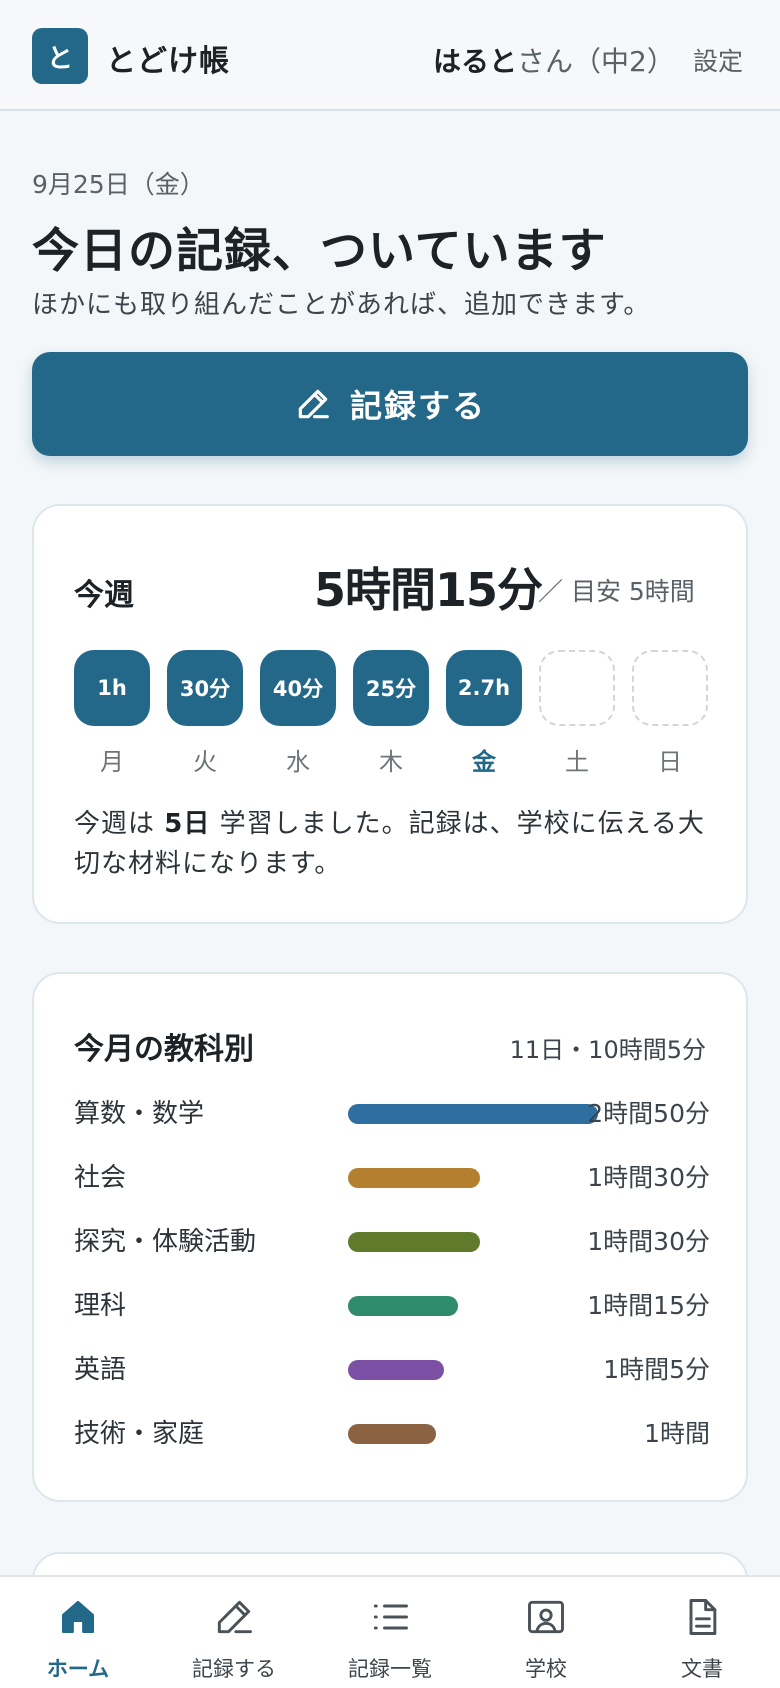 Image resolution: width=780 pixels, height=1688 pixels. I want to click on week-note: 今週は 5日 学習しました。記録は、学校に伝える大切な材料になります。, so click(394, 844).